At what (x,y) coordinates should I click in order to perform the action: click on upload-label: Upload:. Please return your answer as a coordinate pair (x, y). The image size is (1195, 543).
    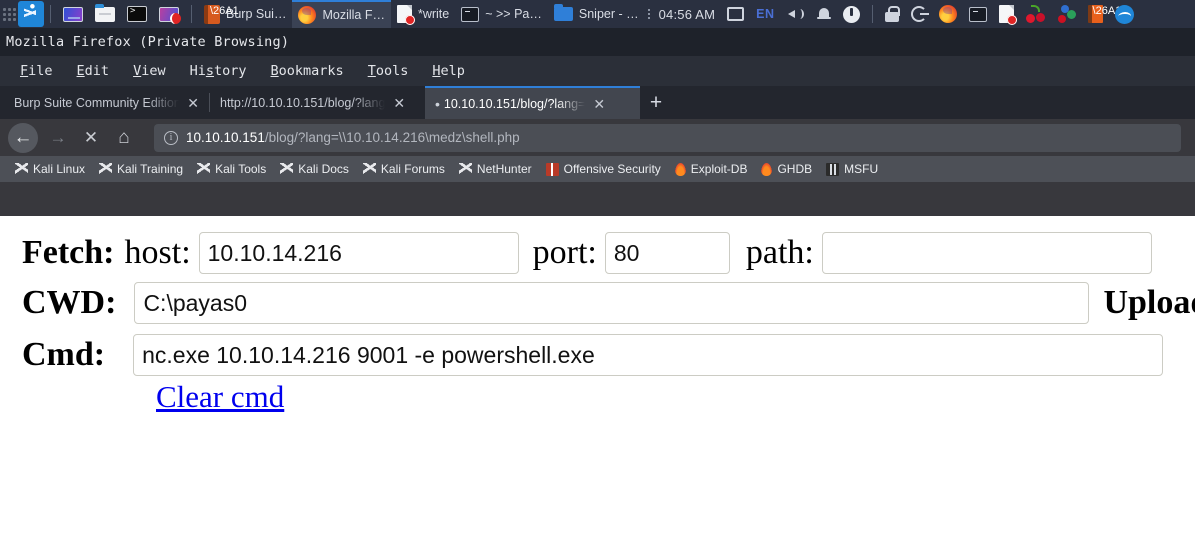
    Looking at the image, I should click on (1149, 302).